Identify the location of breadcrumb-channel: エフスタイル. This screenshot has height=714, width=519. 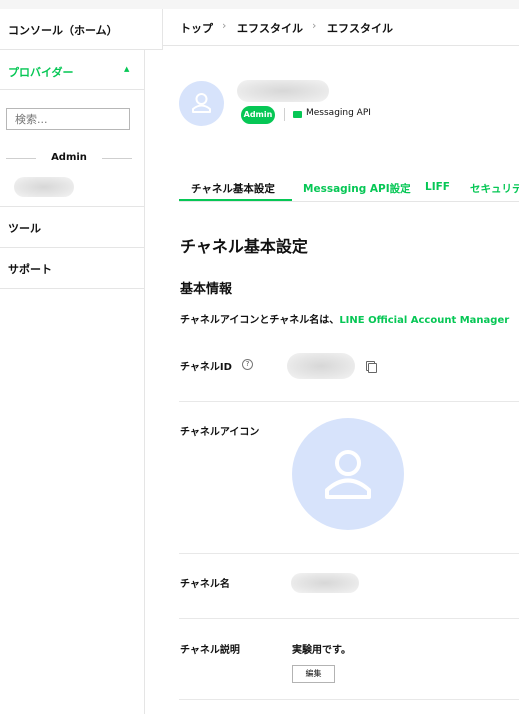
(360, 28).